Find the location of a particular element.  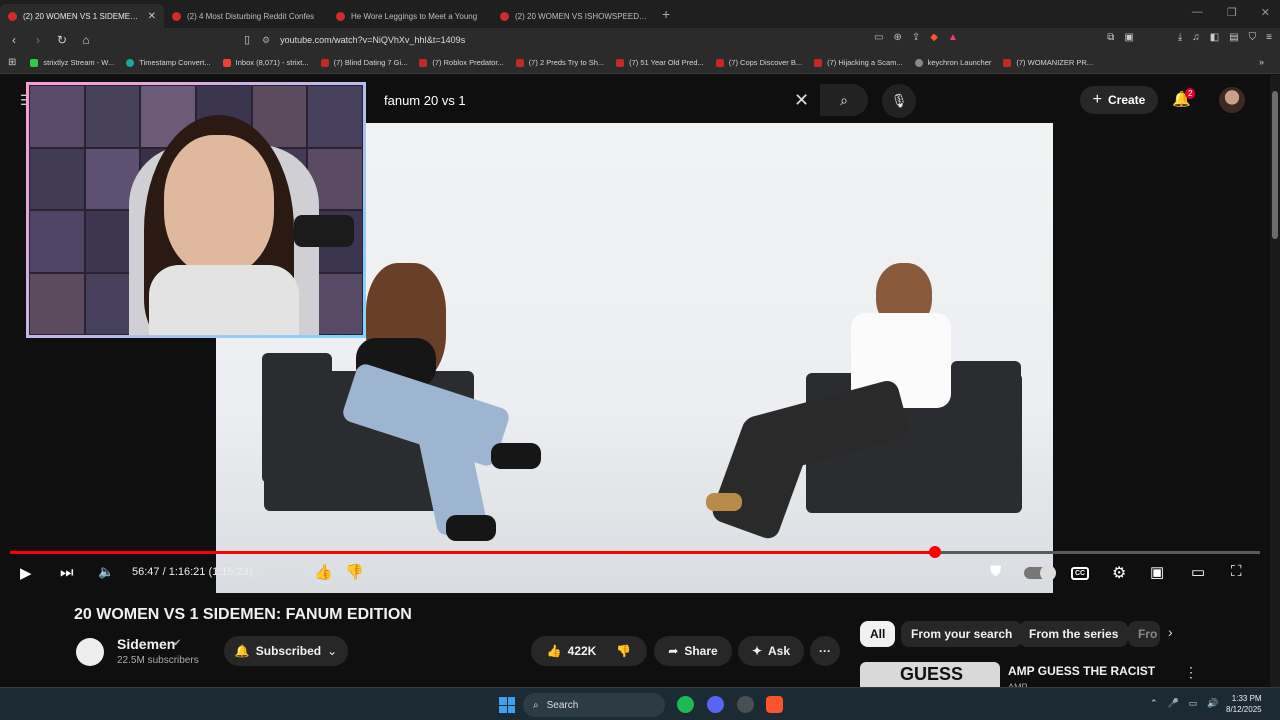

bookmark-item: keychron Launcher is located at coordinates (952, 62).